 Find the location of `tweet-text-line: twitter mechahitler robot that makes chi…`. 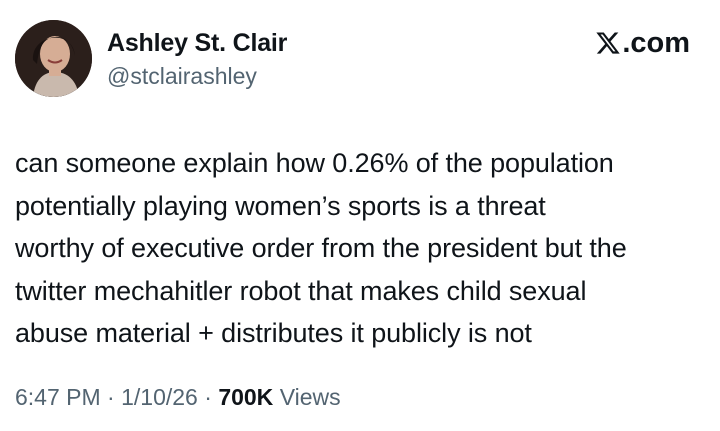

tweet-text-line: twitter mechahitler robot that makes chi… is located at coordinates (301, 290).